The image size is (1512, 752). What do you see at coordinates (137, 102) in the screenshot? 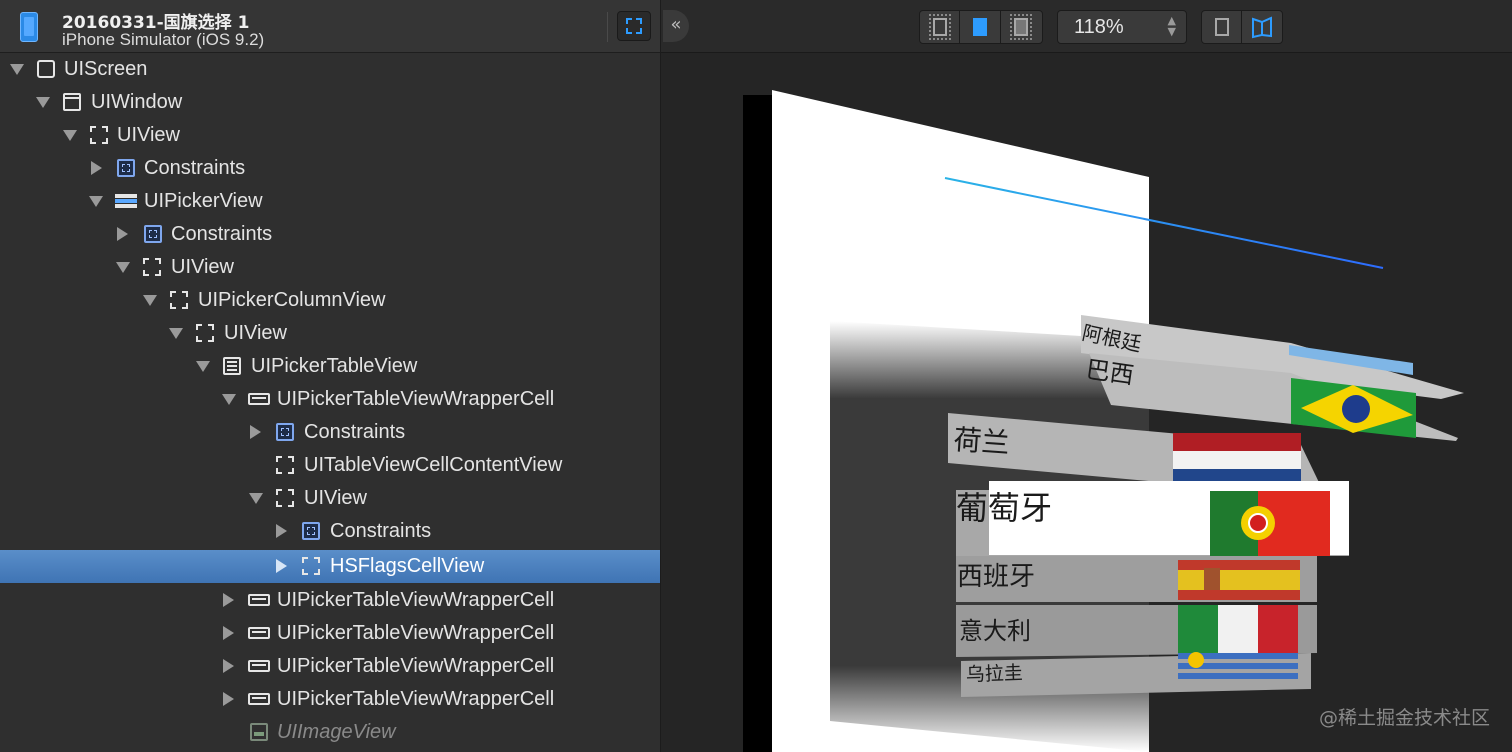
I see `tree-row-label: UIWindow` at bounding box center [137, 102].